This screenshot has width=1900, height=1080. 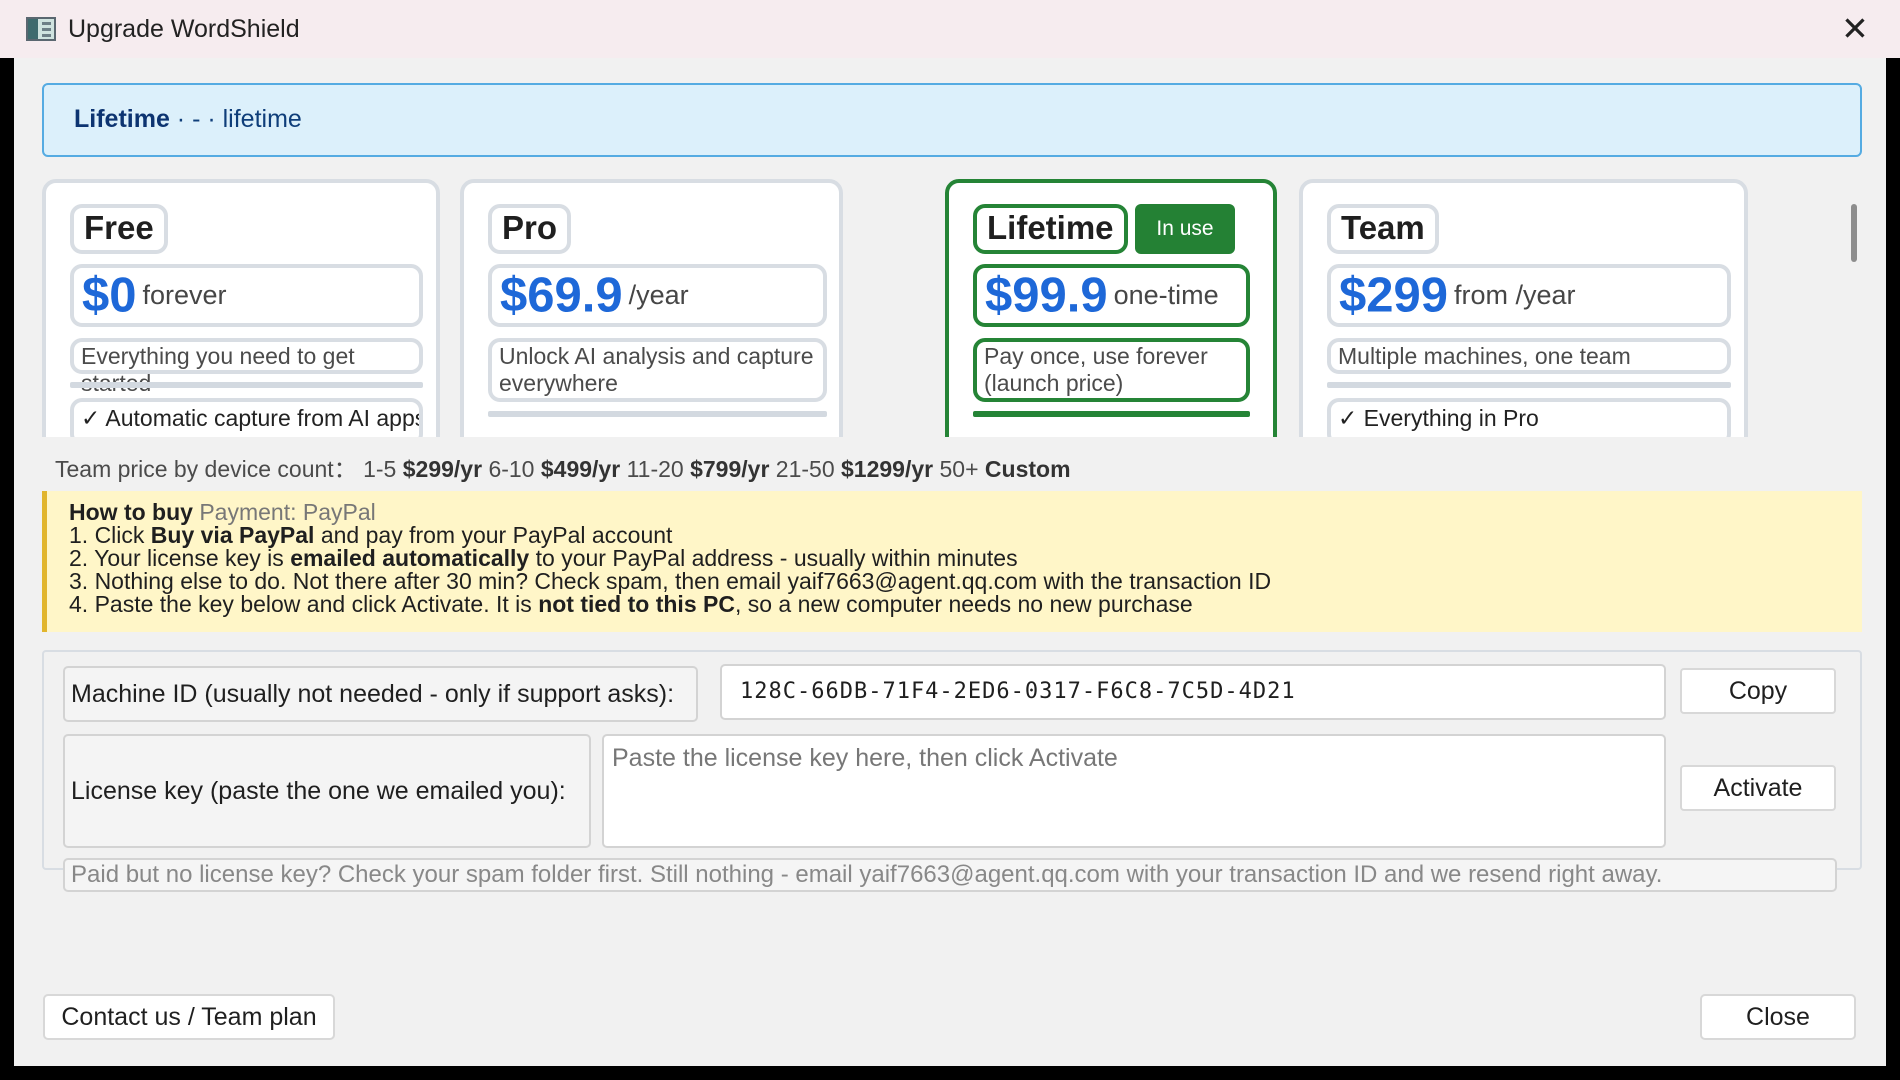 I want to click on plan-description: Pay once, use forever (launch price), so click(x=1111, y=370).